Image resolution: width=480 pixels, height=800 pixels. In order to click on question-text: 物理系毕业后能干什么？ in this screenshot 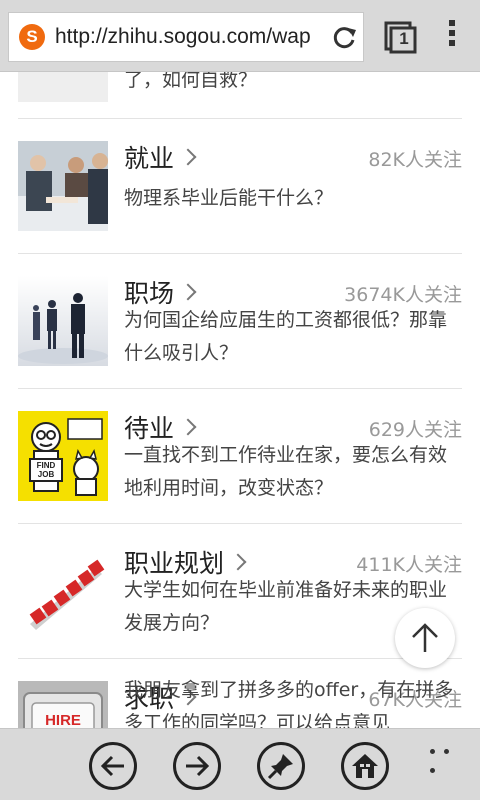, I will do `click(293, 198)`.